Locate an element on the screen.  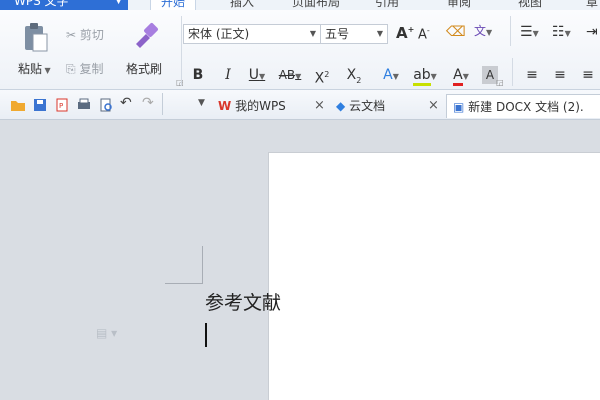
title-bar: WPS 文字 ▼ 开始 插入 页面布局 引用 审阅 视图 章 is located at coordinates (300, 5).